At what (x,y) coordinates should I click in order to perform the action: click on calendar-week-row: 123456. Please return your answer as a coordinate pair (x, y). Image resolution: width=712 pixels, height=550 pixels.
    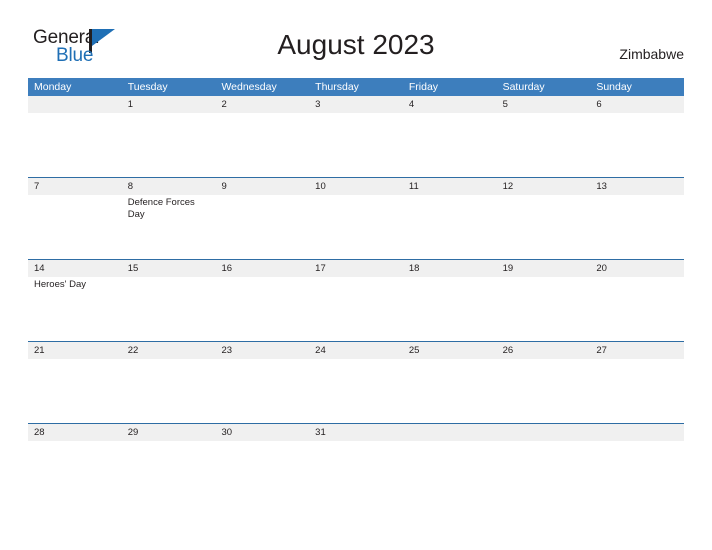
    Looking at the image, I should click on (356, 136).